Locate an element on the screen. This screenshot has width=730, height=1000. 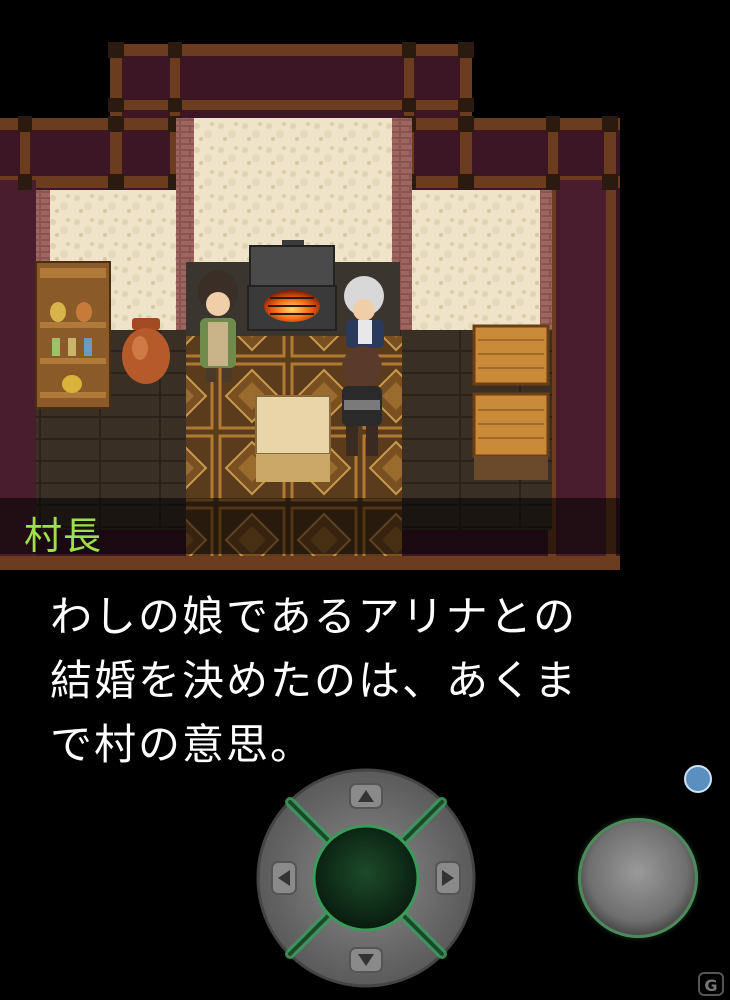
site-logo-icon: G is located at coordinates (711, 984).